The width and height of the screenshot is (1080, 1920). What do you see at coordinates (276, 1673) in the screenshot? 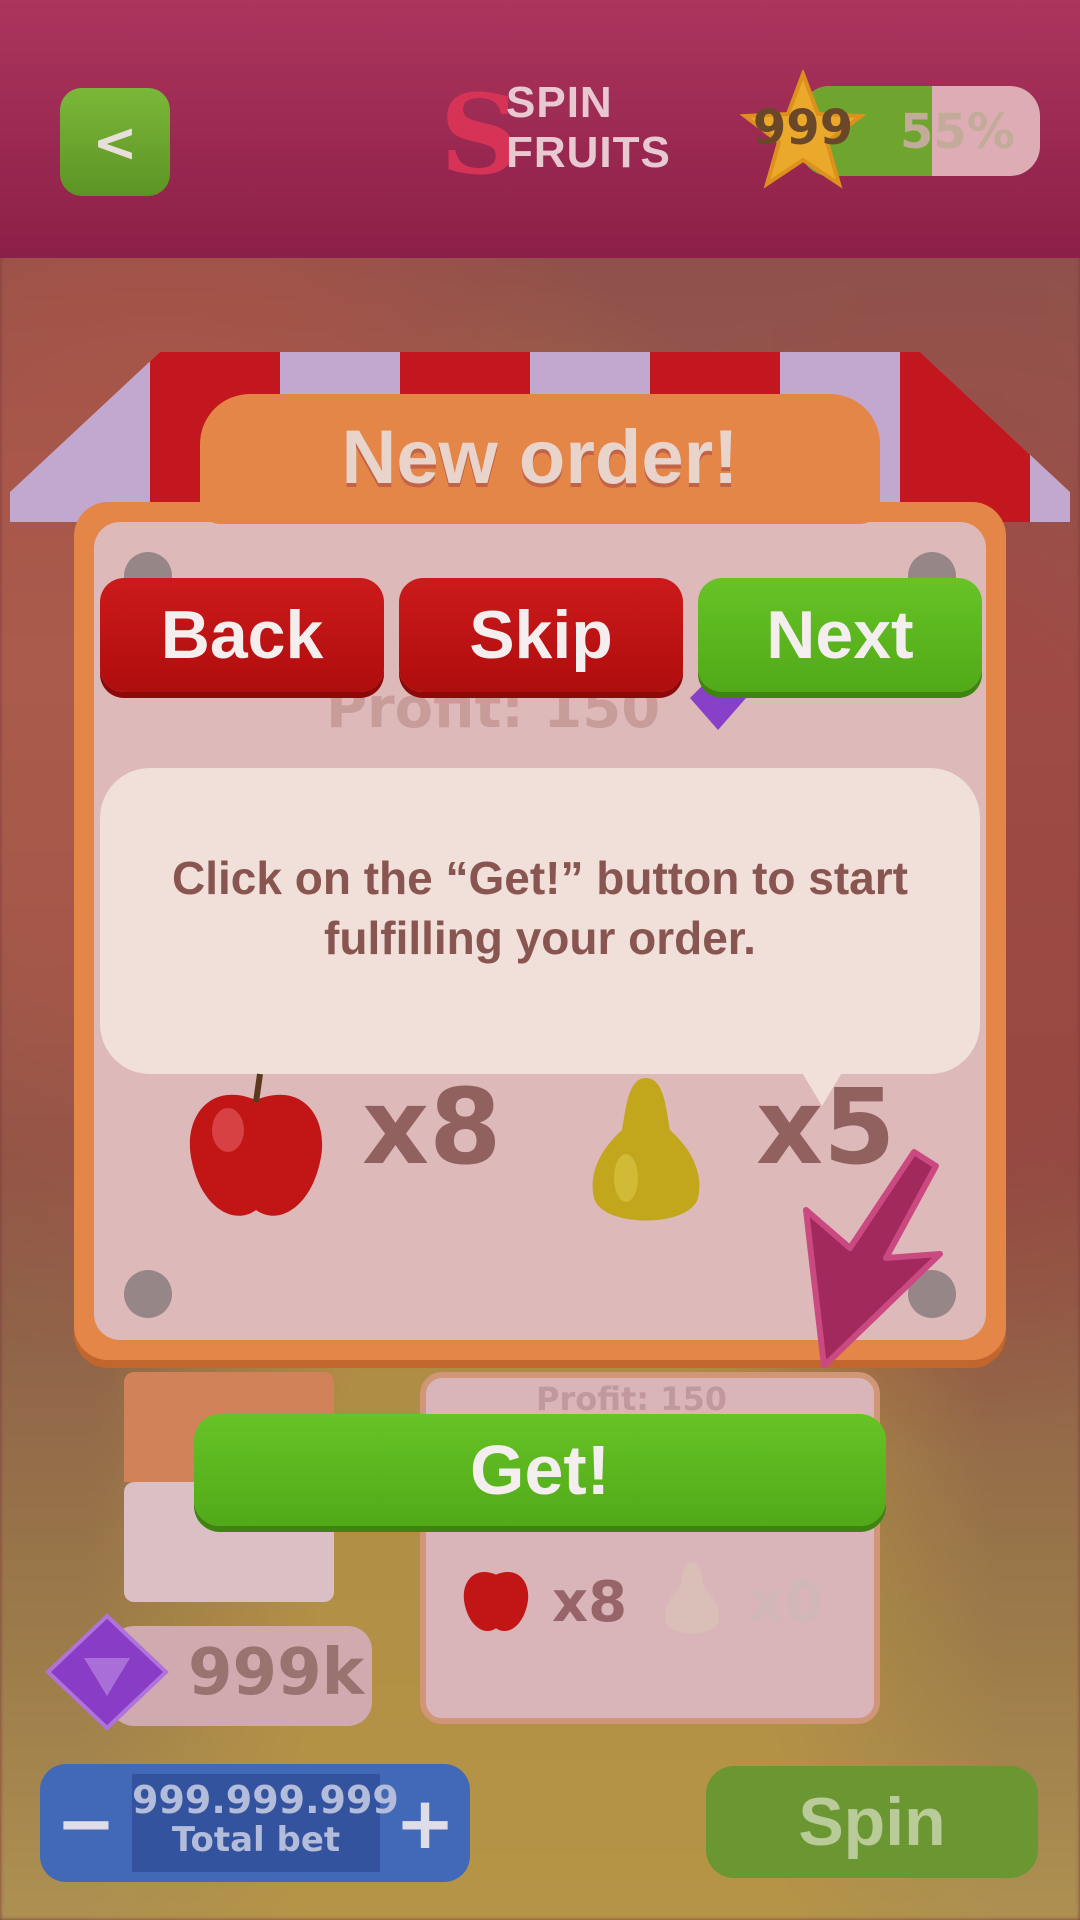
I see `gem-balance: 999k` at bounding box center [276, 1673].